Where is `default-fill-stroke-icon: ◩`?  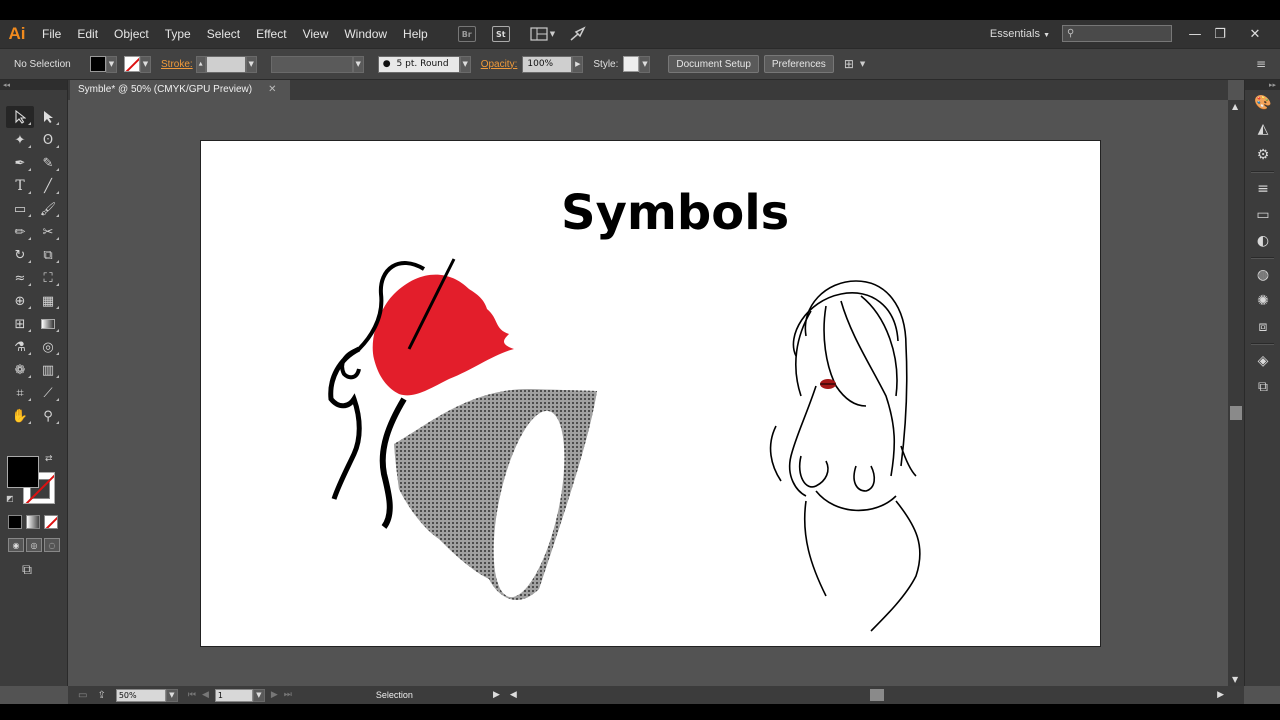 default-fill-stroke-icon: ◩ is located at coordinates (10, 498).